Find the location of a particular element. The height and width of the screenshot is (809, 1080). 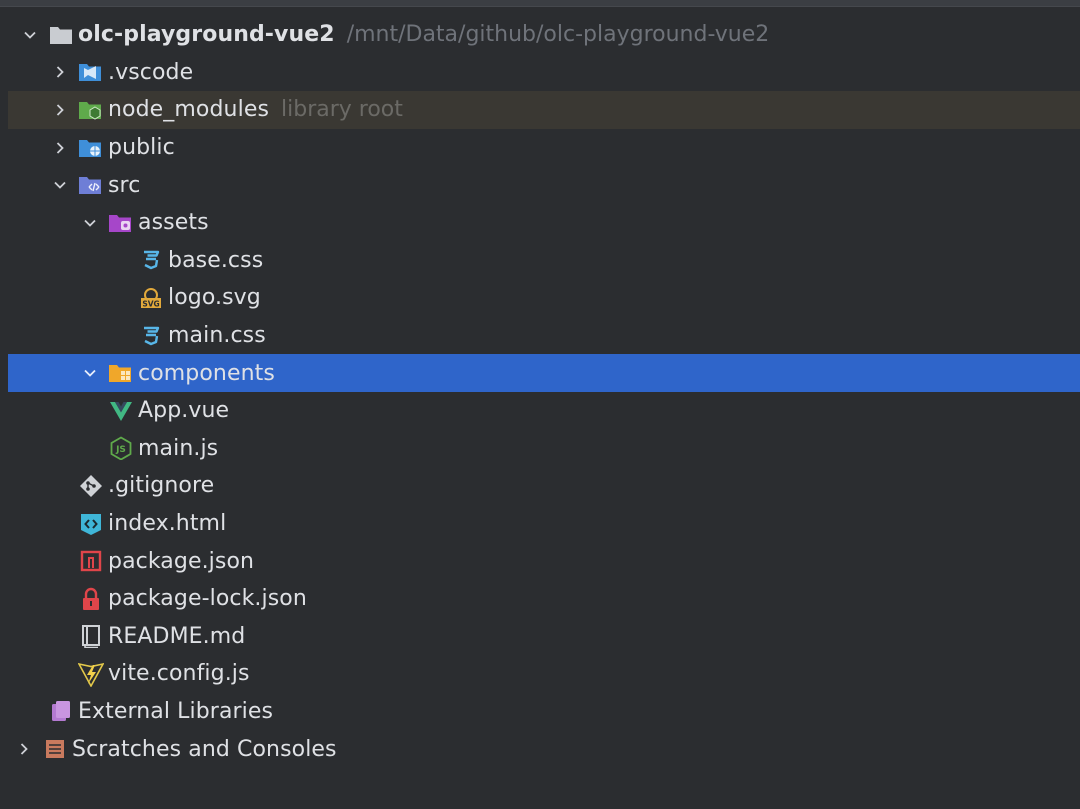

lock-file-icon is located at coordinates (91, 599).